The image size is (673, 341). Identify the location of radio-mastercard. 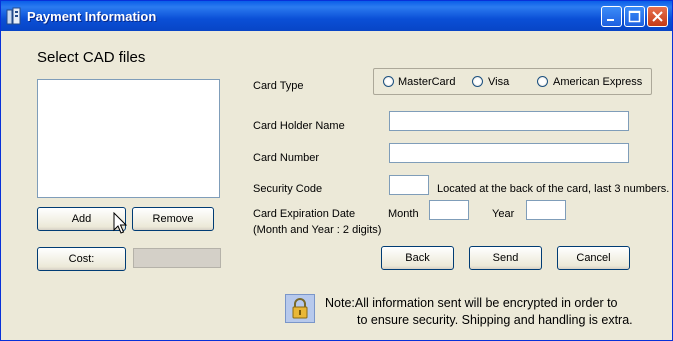
(388, 81).